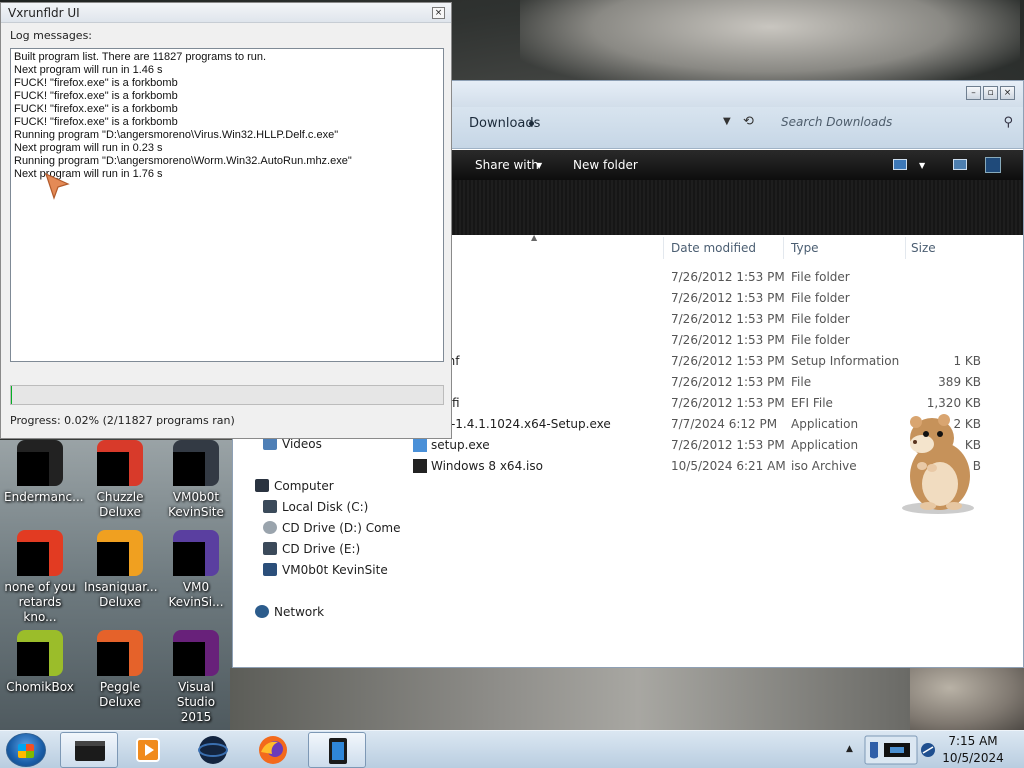 The image size is (1024, 768). Describe the element at coordinates (57, 186) in the screenshot. I see `mouse-cursor-icon` at that location.